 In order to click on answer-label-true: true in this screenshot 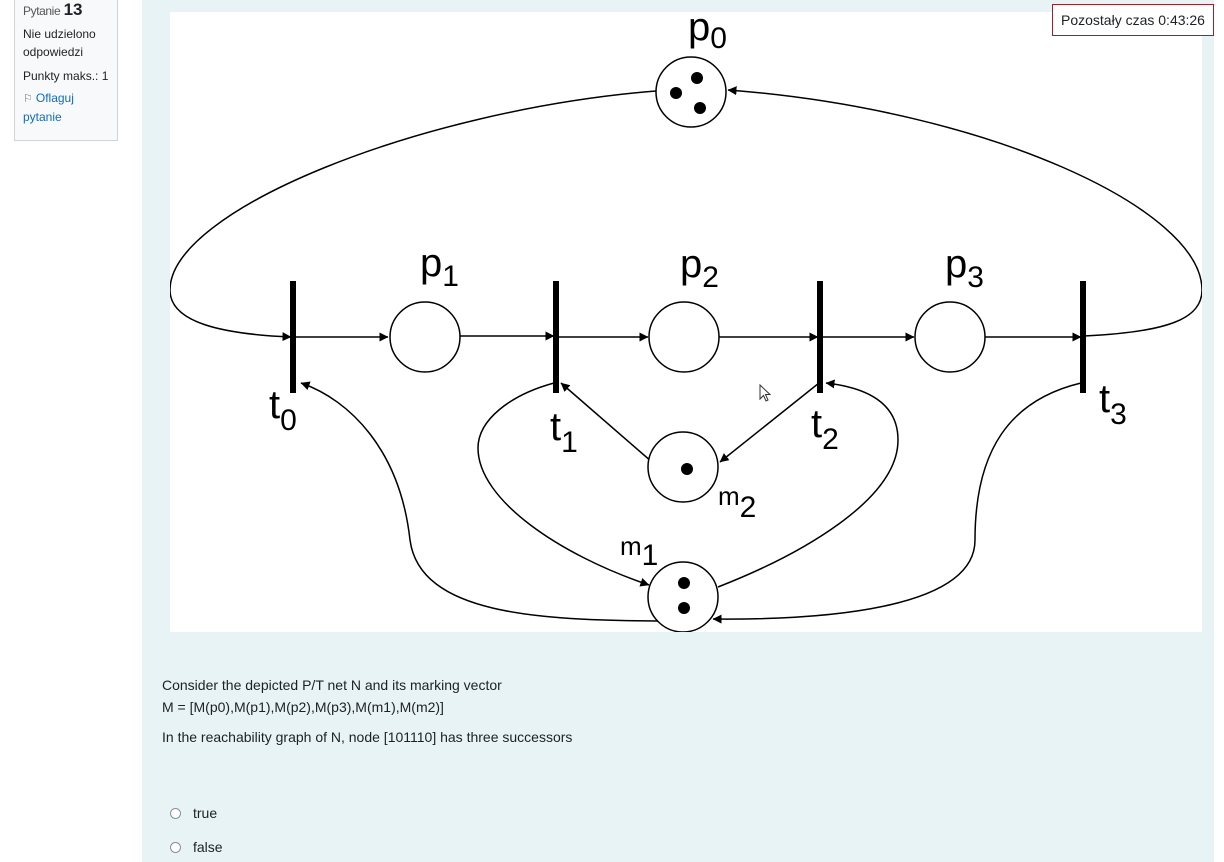, I will do `click(205, 813)`.